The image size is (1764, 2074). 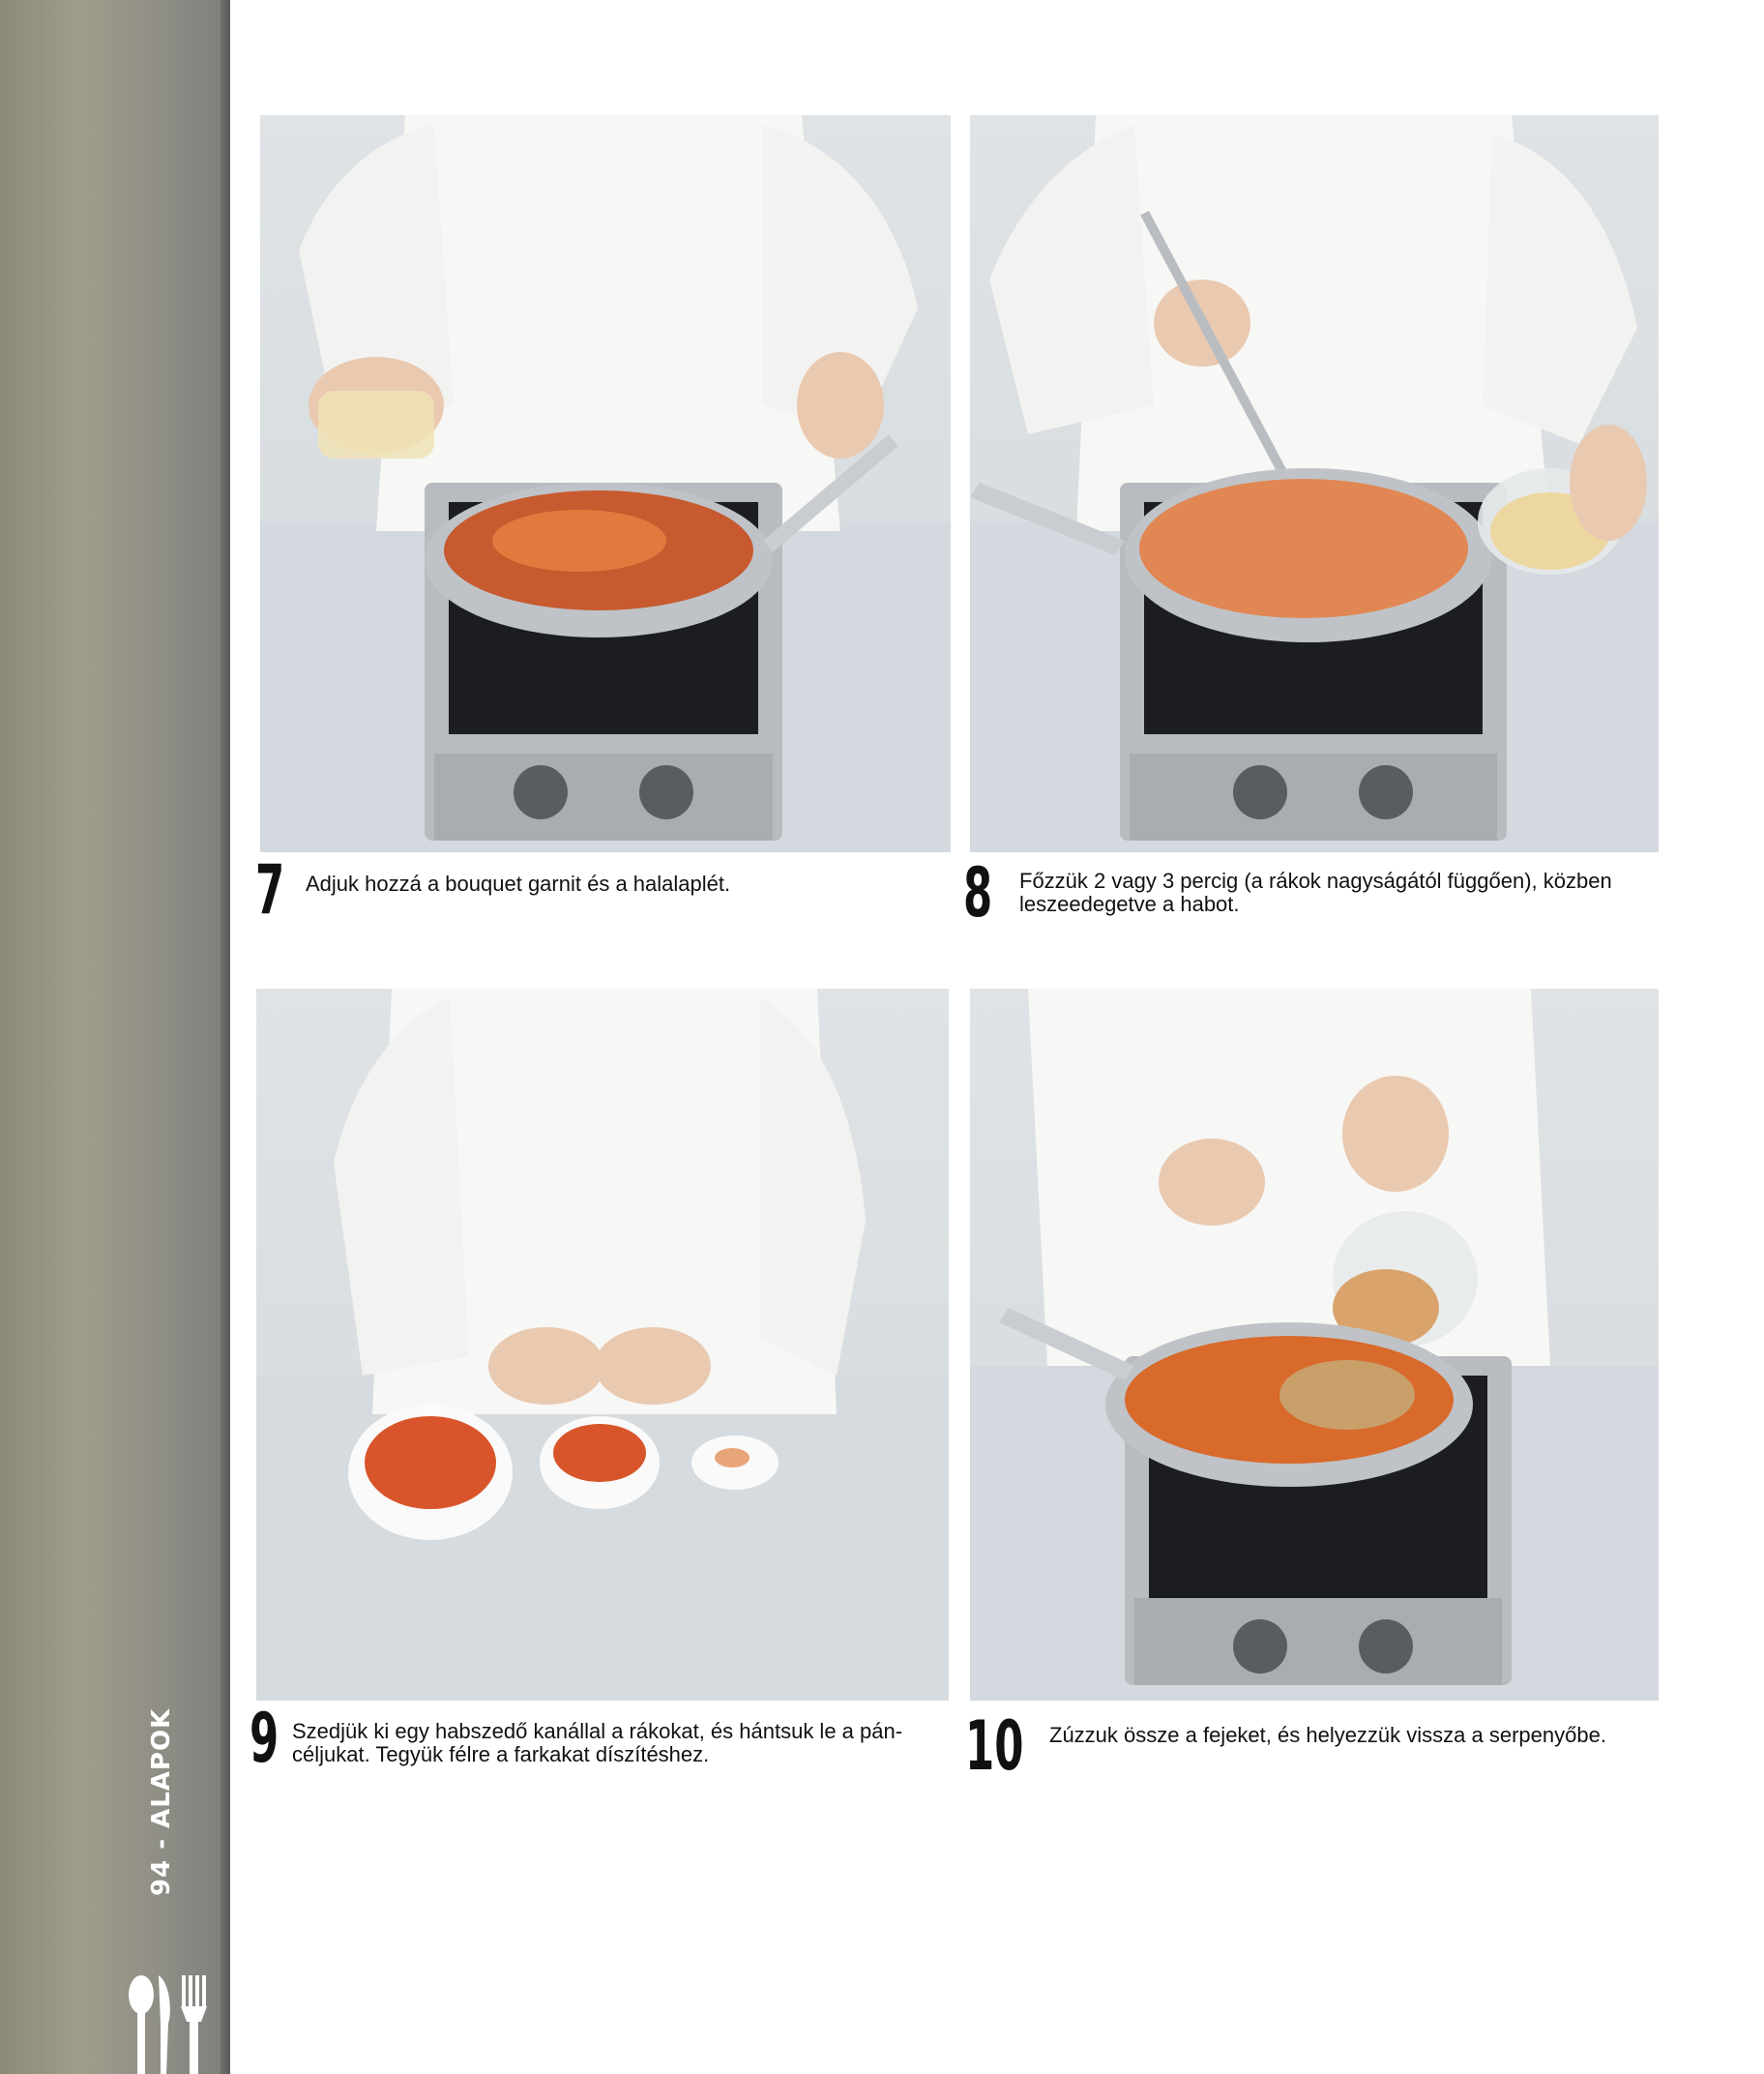 I want to click on step-8-number: 8, so click(x=978, y=893).